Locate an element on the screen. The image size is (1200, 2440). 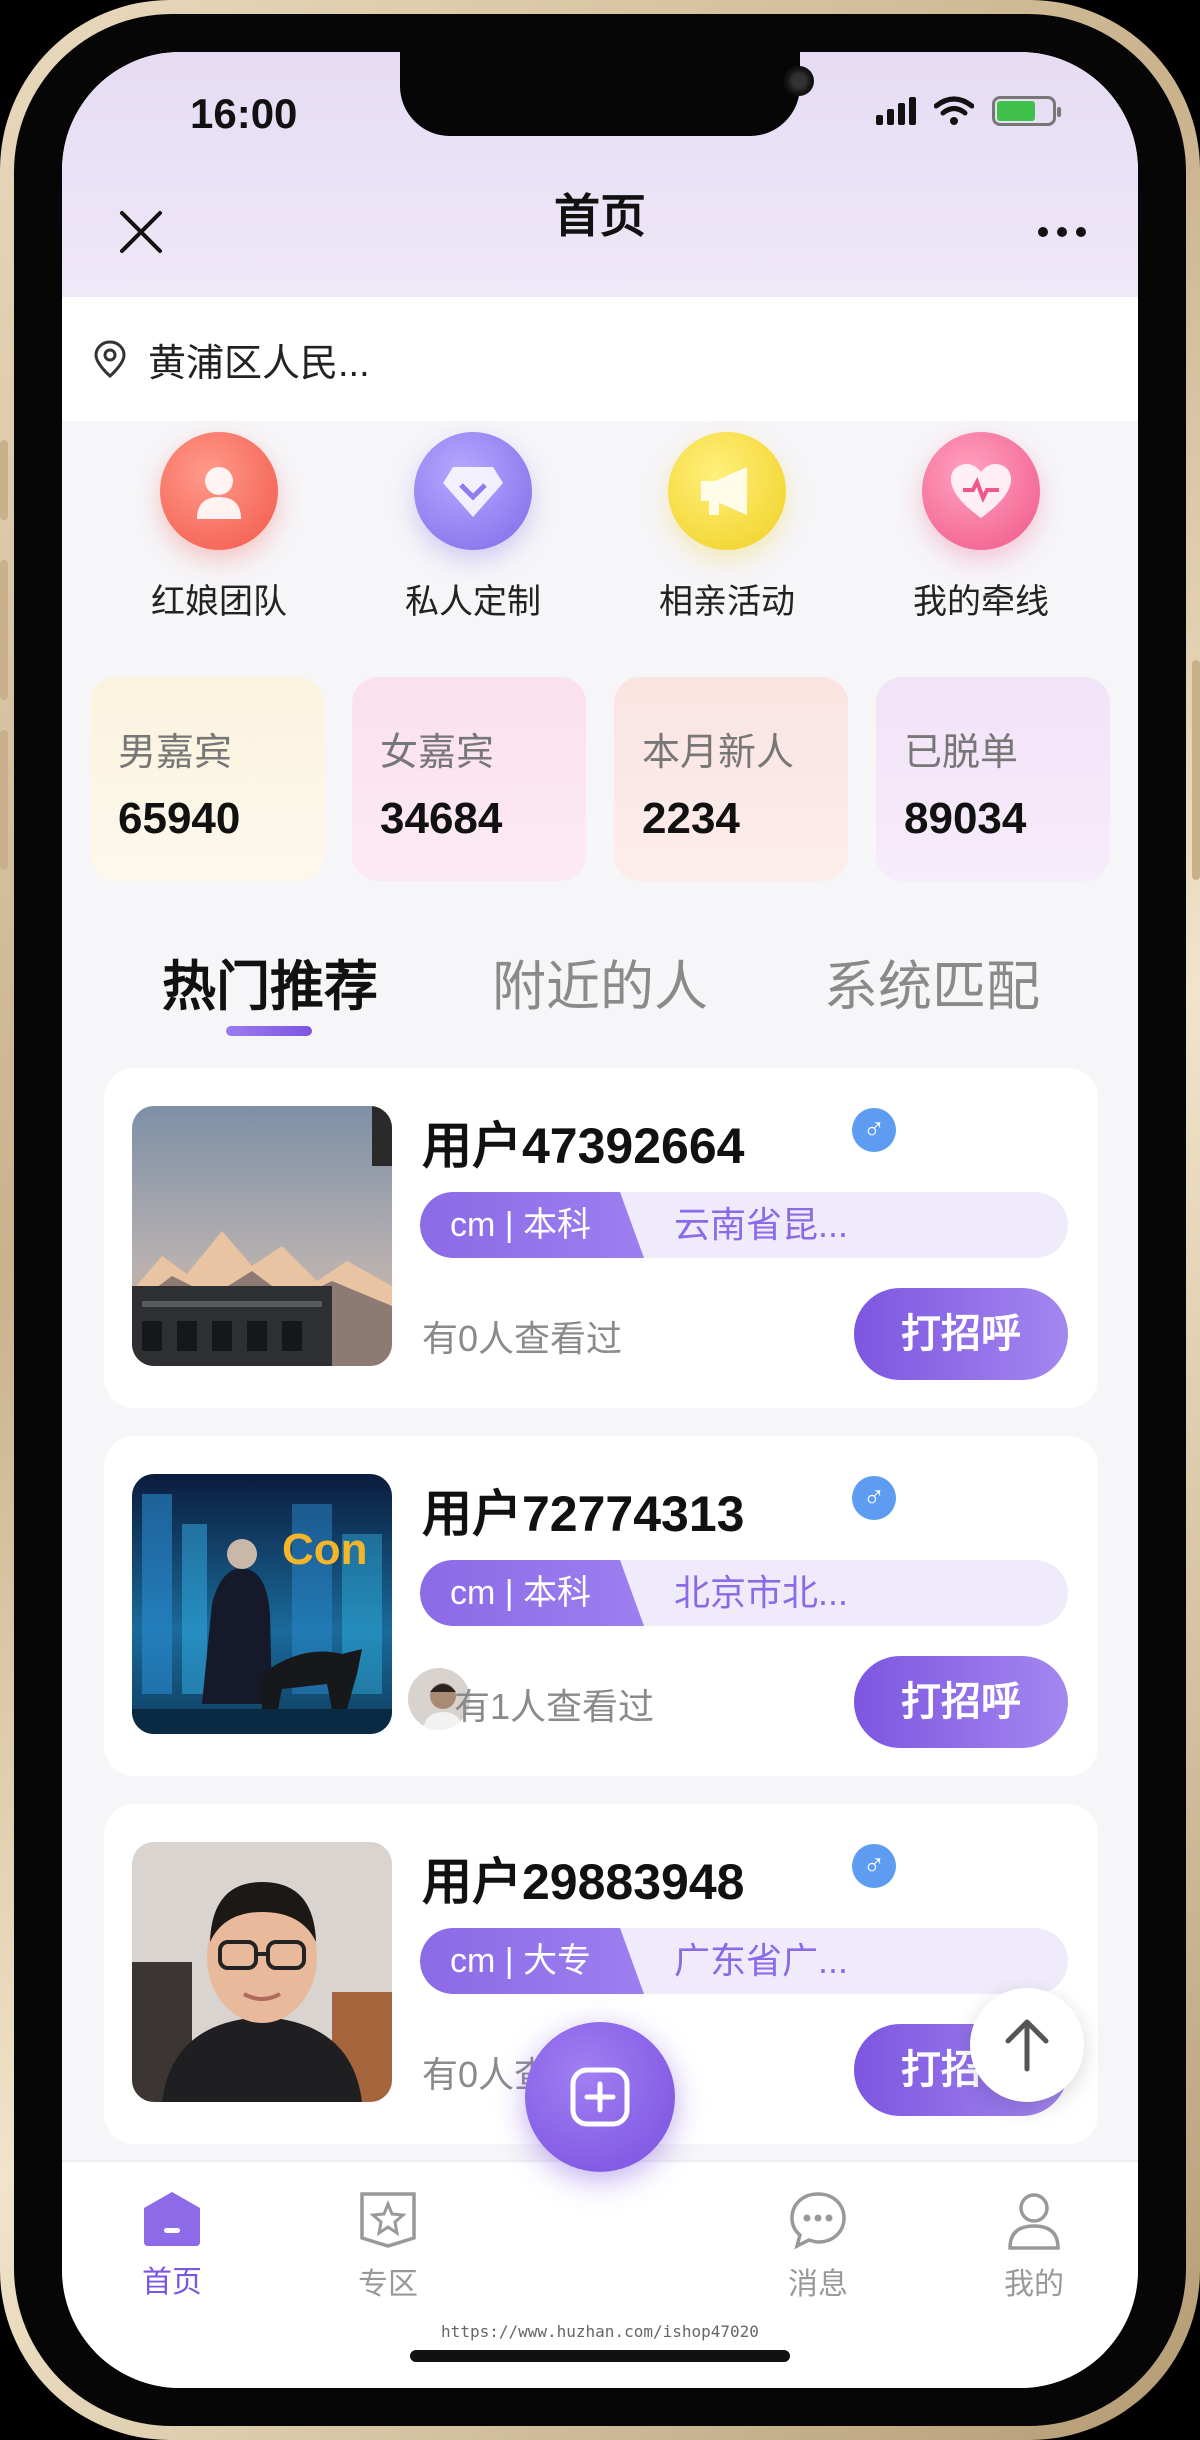
stat-matched: 已脱单 89034 is located at coordinates (993, 779).